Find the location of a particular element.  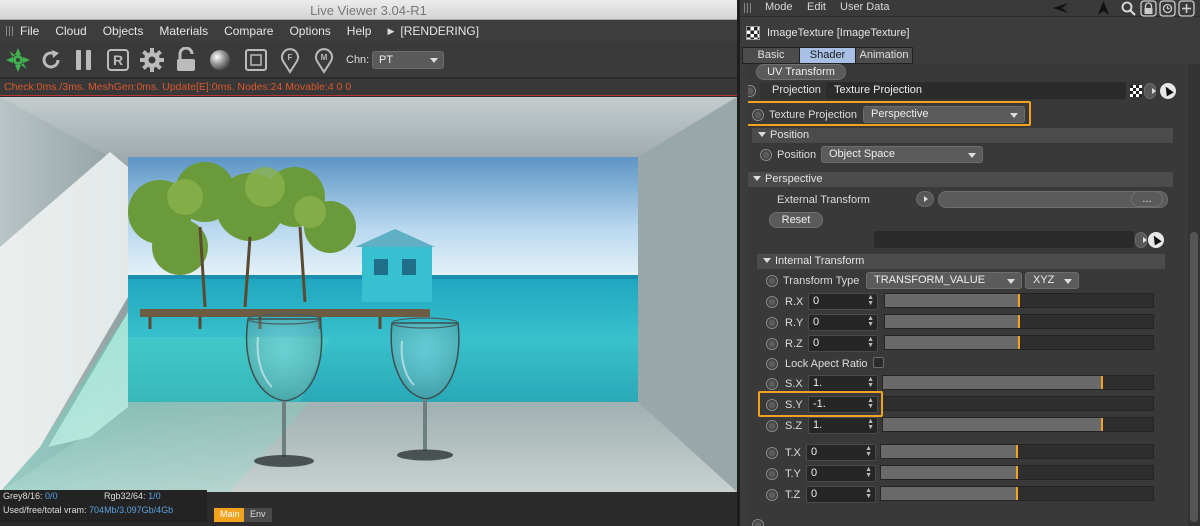

menu-cloud: Cloud is located at coordinates (70, 31).